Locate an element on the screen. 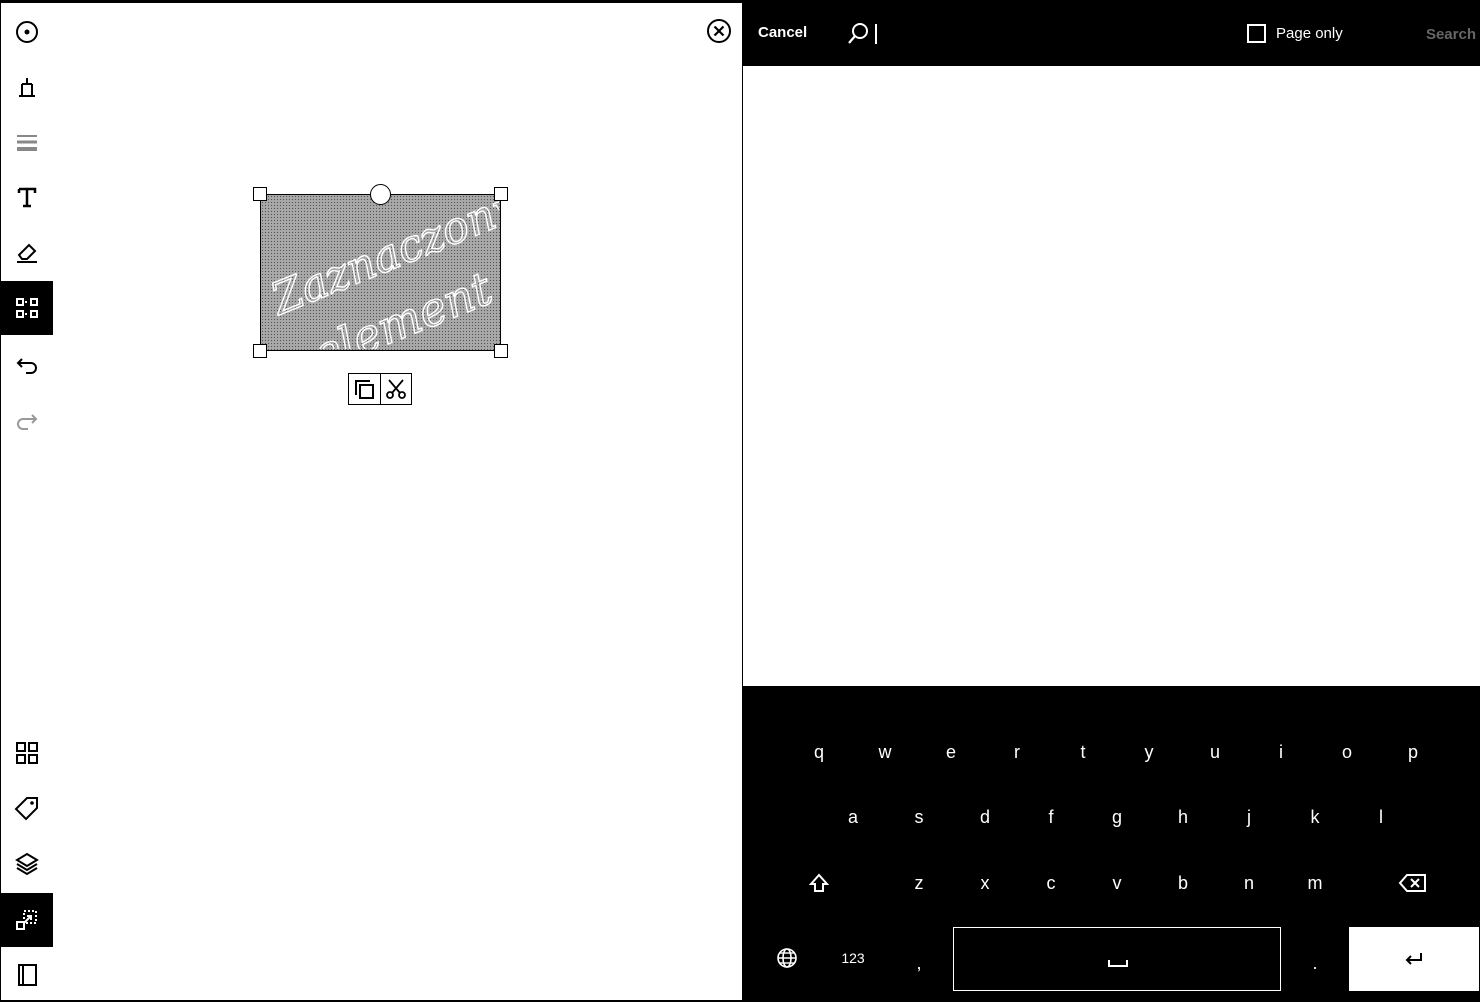  grid-icon is located at coordinates (27, 753).